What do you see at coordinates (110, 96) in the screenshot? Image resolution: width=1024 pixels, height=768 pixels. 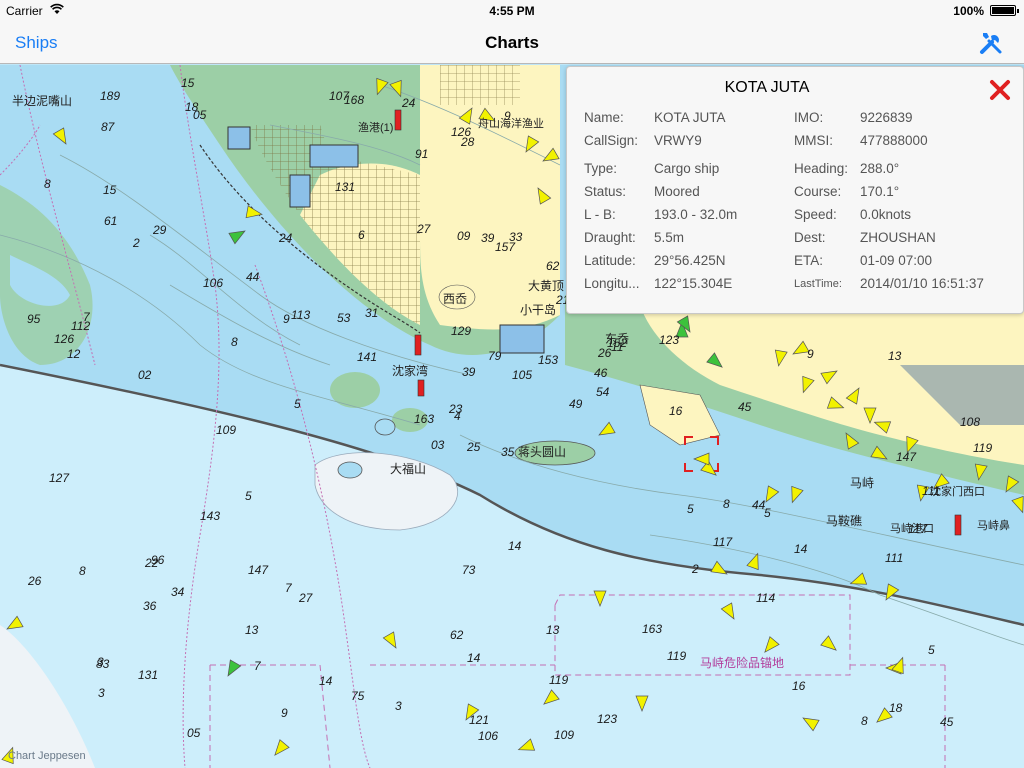 I see `depth-sounding: 189` at bounding box center [110, 96].